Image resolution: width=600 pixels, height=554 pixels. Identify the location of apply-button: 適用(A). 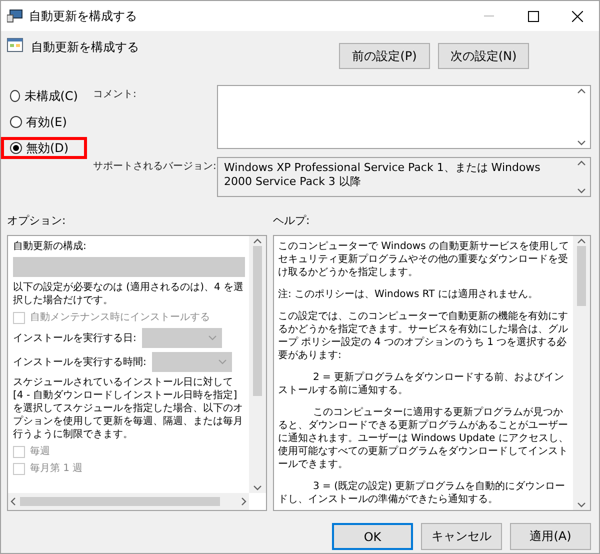
(550, 536).